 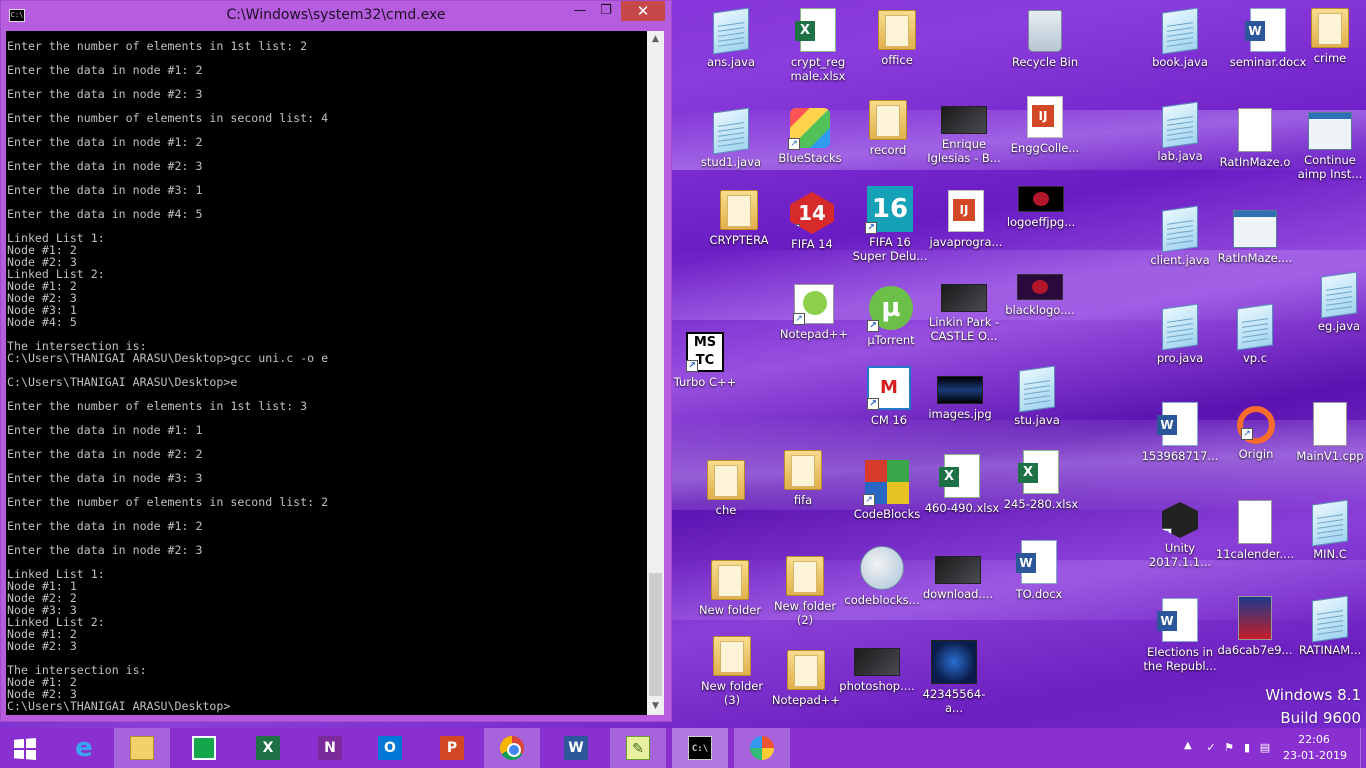 What do you see at coordinates (580, 11) in the screenshot?
I see `minimize-button: —` at bounding box center [580, 11].